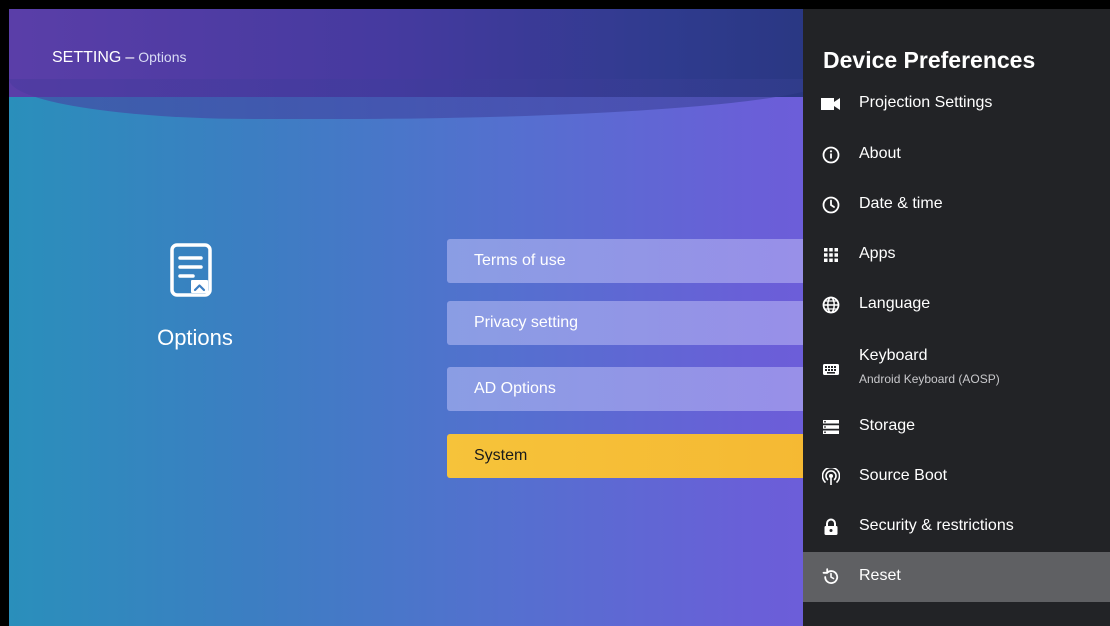  Describe the element at coordinates (627, 323) in the screenshot. I see `privacy-setting-button: Privacy setting` at that location.